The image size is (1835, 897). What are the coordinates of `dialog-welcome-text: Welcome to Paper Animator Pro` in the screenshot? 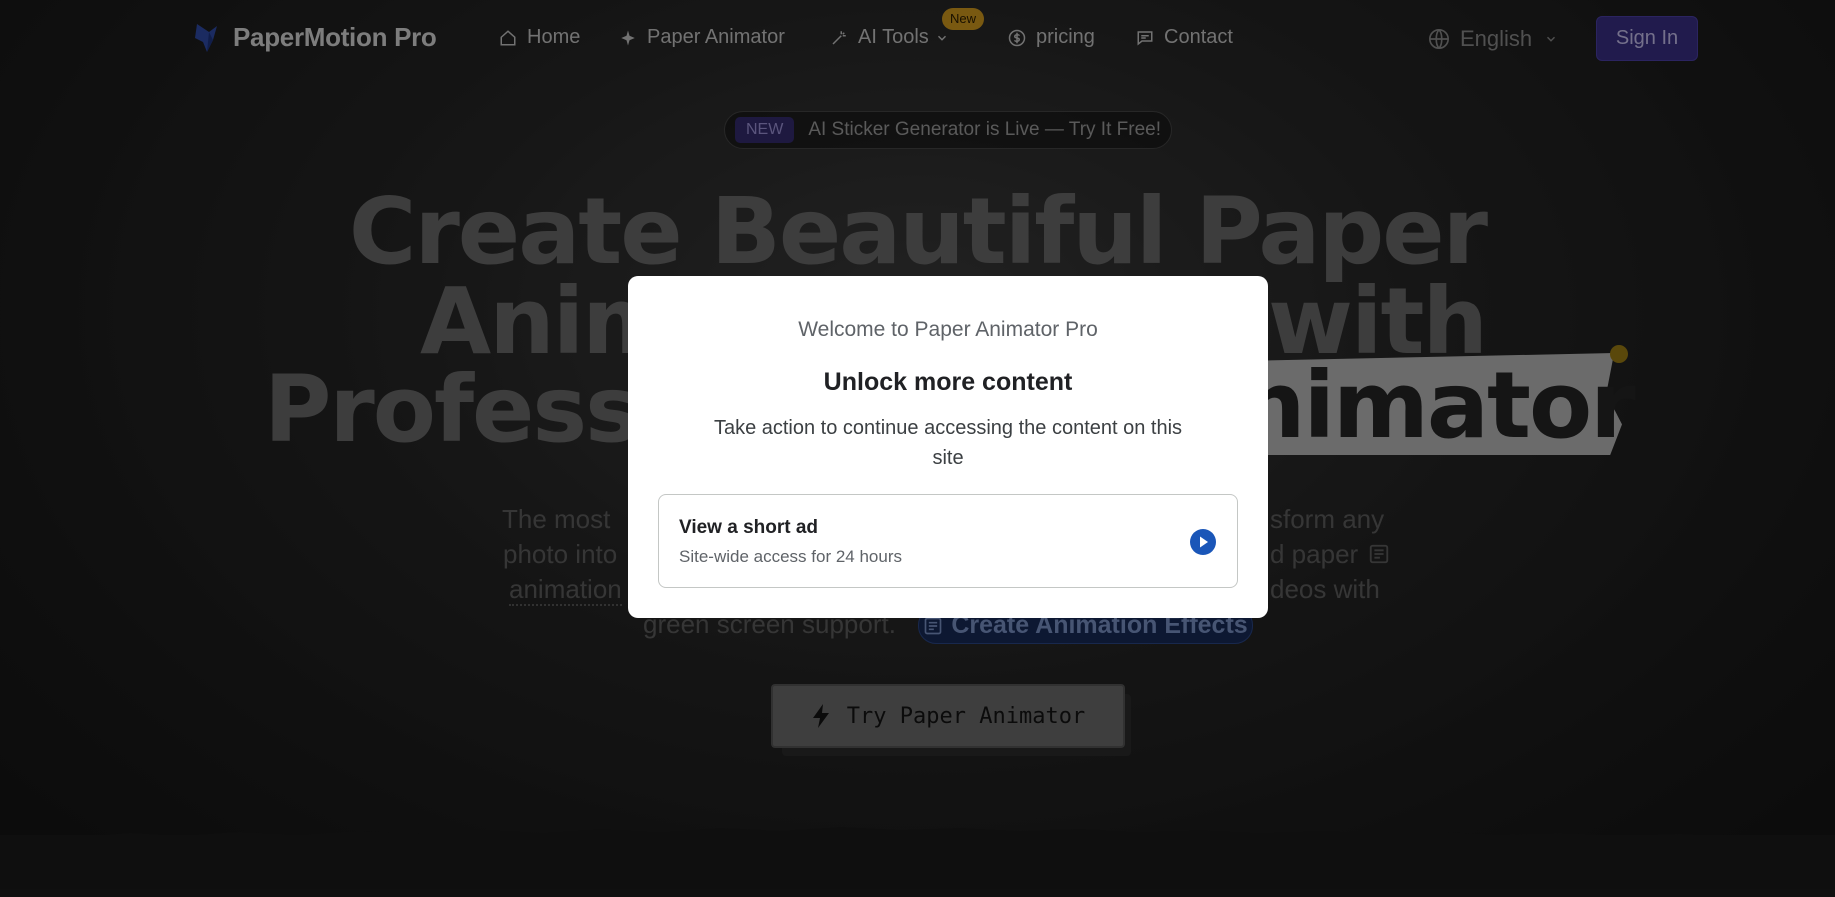 It's located at (948, 329).